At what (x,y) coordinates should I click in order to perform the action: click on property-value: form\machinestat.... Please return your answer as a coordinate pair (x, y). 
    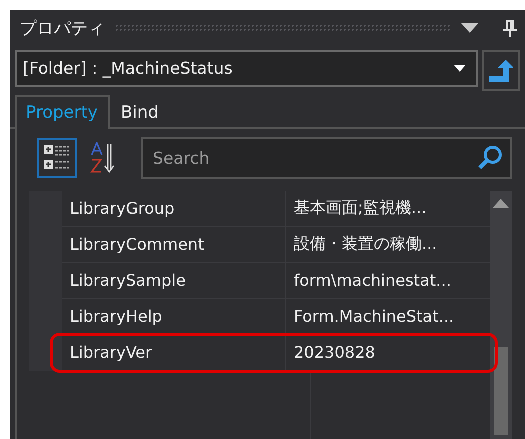
    Looking at the image, I should click on (369, 280).